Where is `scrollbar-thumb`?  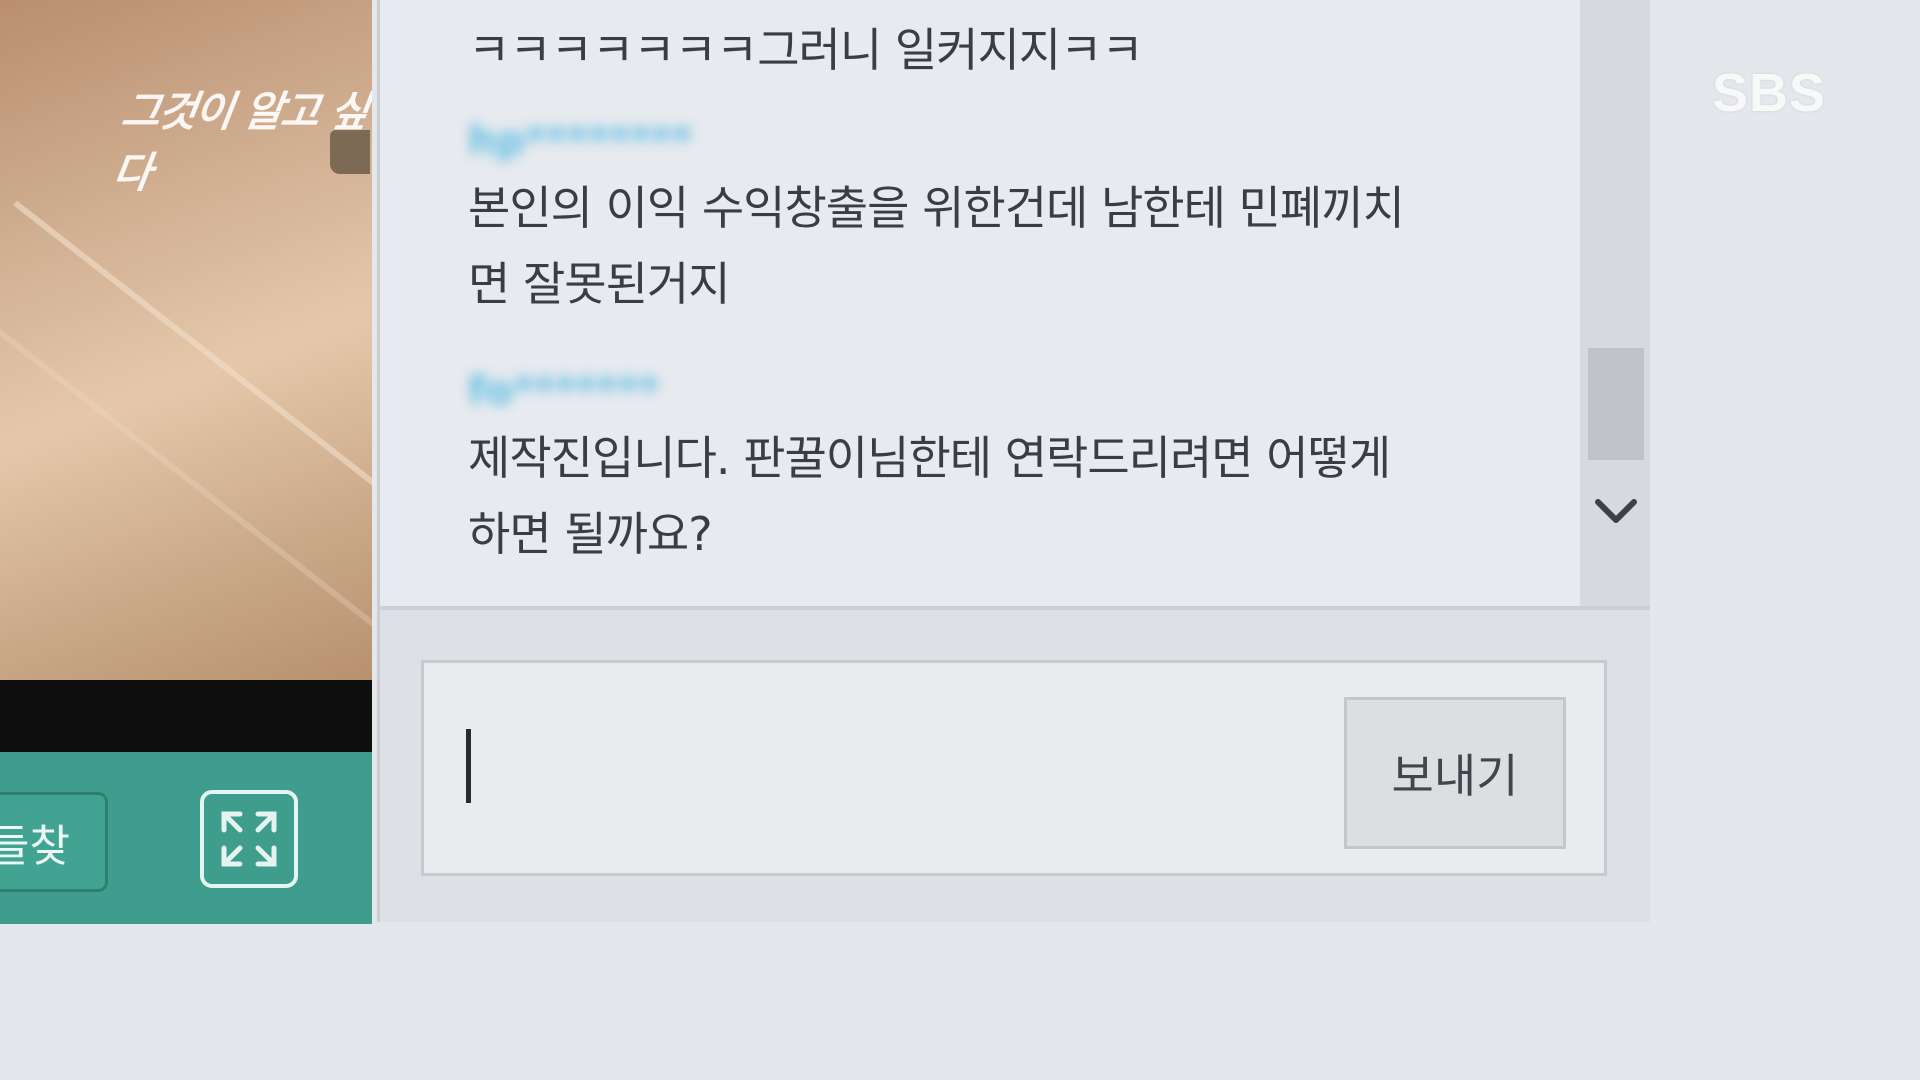
scrollbar-thumb is located at coordinates (1616, 404).